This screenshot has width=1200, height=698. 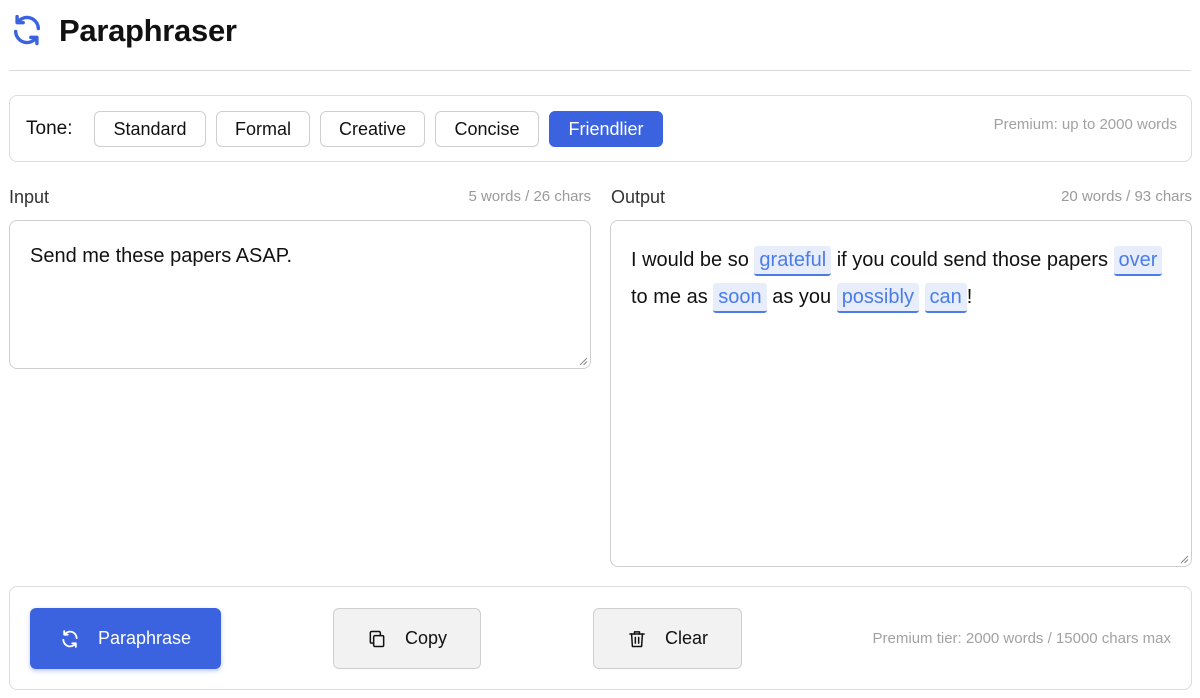 What do you see at coordinates (148, 30) in the screenshot?
I see `app-title: Paraphraser` at bounding box center [148, 30].